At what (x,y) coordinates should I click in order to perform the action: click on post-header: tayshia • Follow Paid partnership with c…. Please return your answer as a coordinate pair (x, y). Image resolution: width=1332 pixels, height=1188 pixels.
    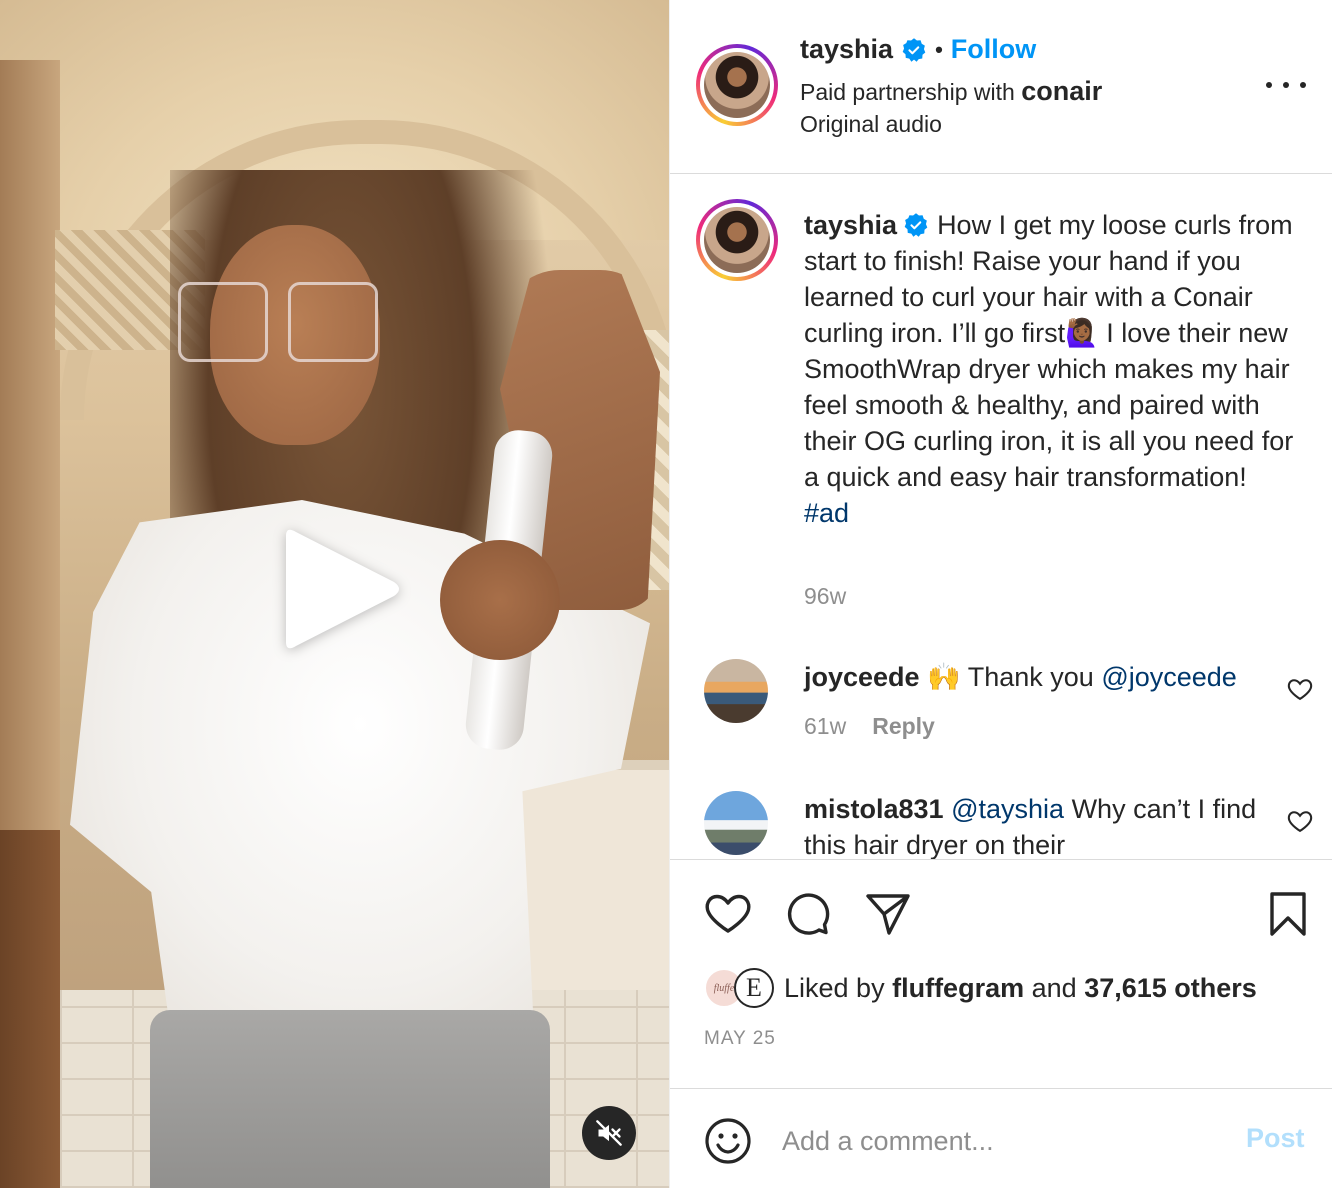
    Looking at the image, I should click on (1001, 87).